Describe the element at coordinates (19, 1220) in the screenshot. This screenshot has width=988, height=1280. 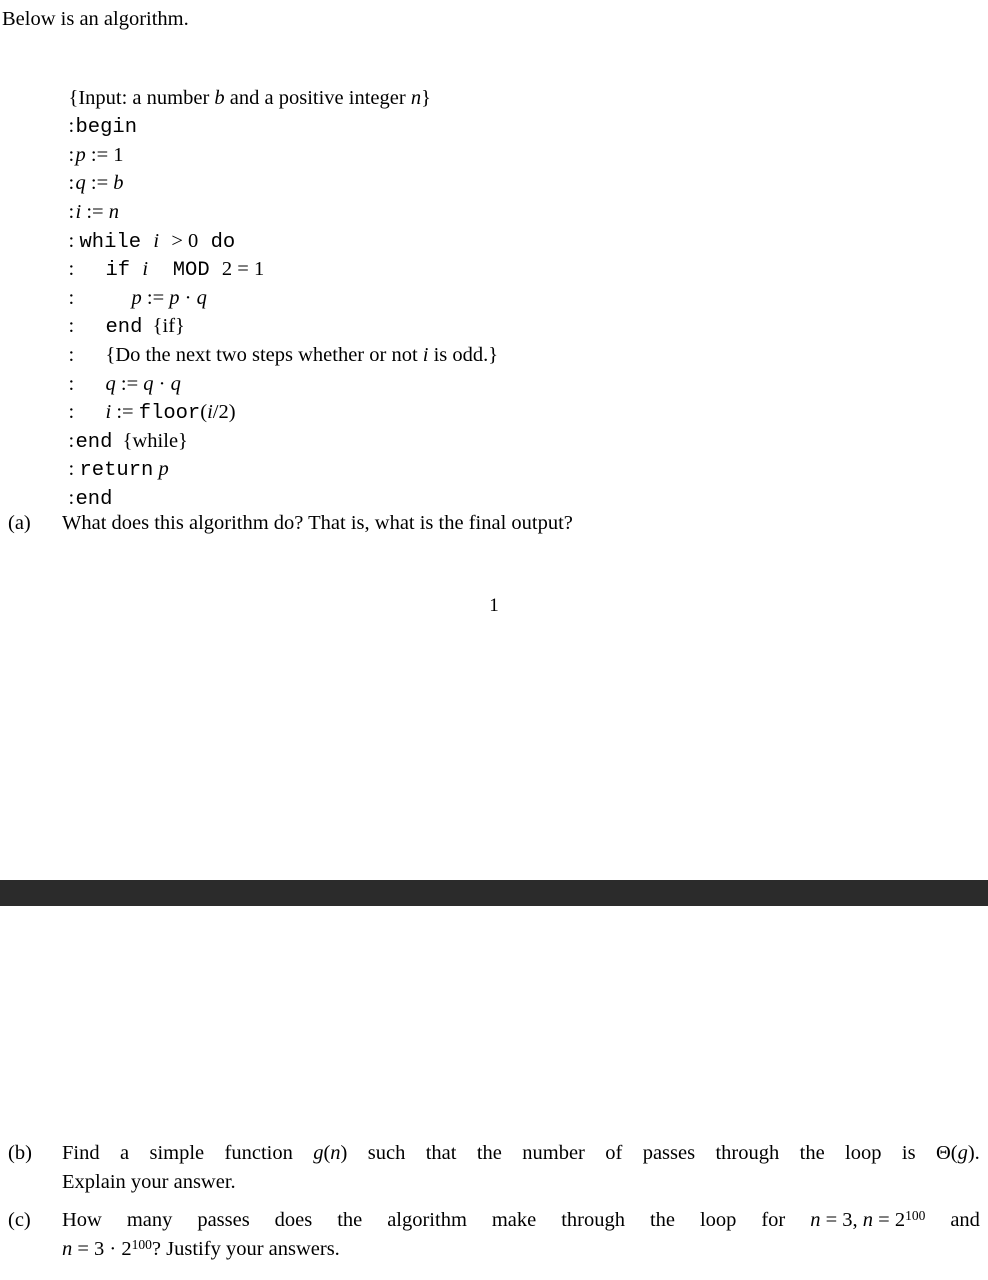
I see `question-c-label: (c)` at that location.